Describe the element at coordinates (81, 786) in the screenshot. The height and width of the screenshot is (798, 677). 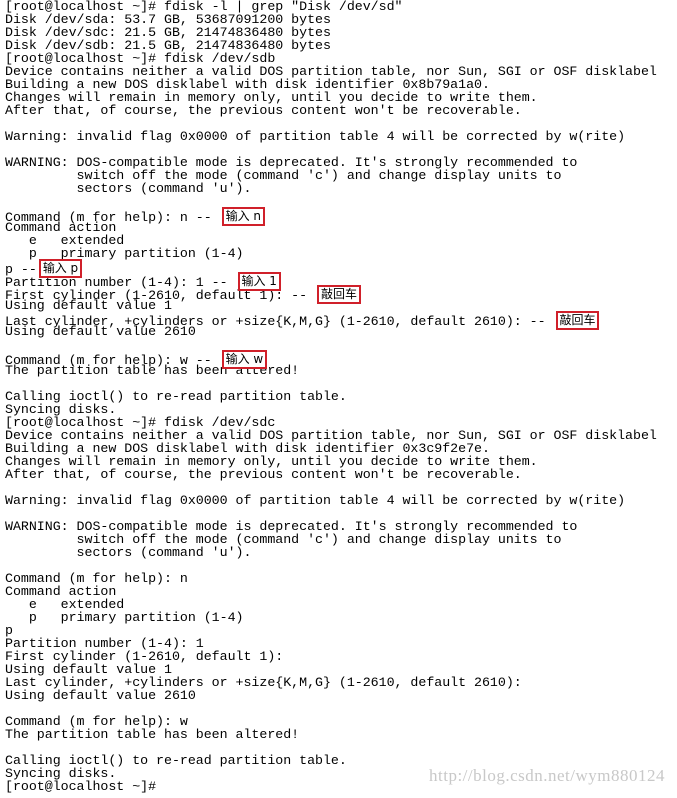
I see `terminal-line-text: [root@localhost ~]#` at that location.